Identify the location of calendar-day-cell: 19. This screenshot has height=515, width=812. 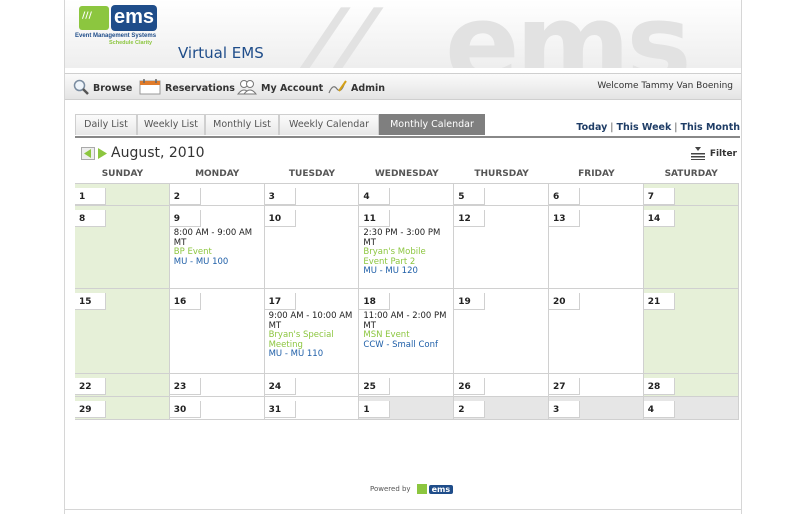
(501, 331).